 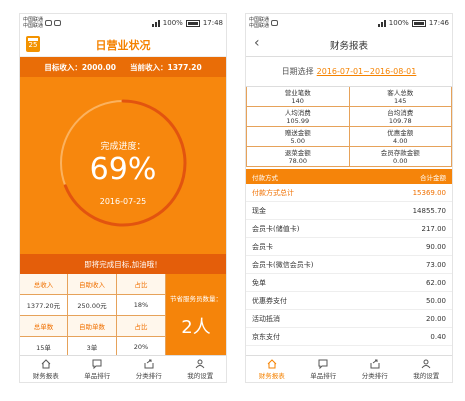 What do you see at coordinates (400, 140) in the screenshot?
I see `summary-value: 4.00` at bounding box center [400, 140].